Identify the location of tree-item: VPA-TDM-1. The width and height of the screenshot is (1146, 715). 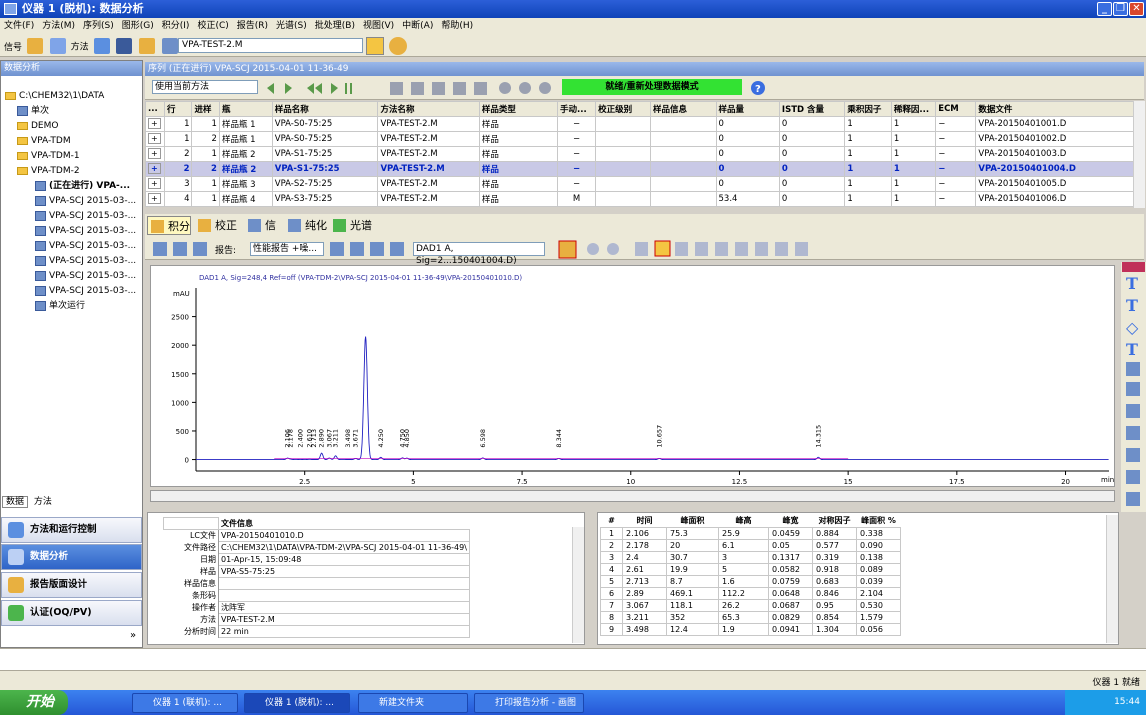
(71, 156).